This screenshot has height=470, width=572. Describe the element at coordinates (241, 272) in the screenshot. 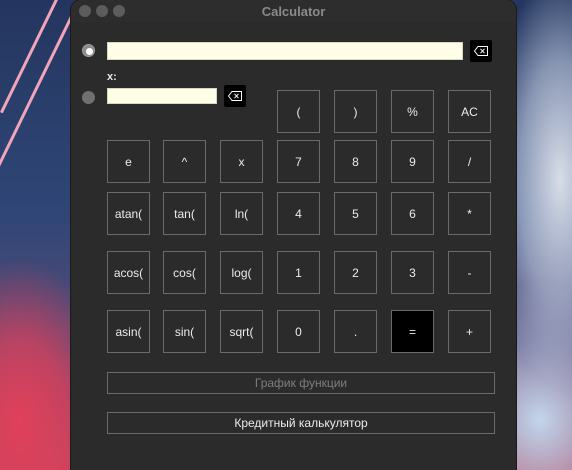

I see `key-log: log(` at that location.